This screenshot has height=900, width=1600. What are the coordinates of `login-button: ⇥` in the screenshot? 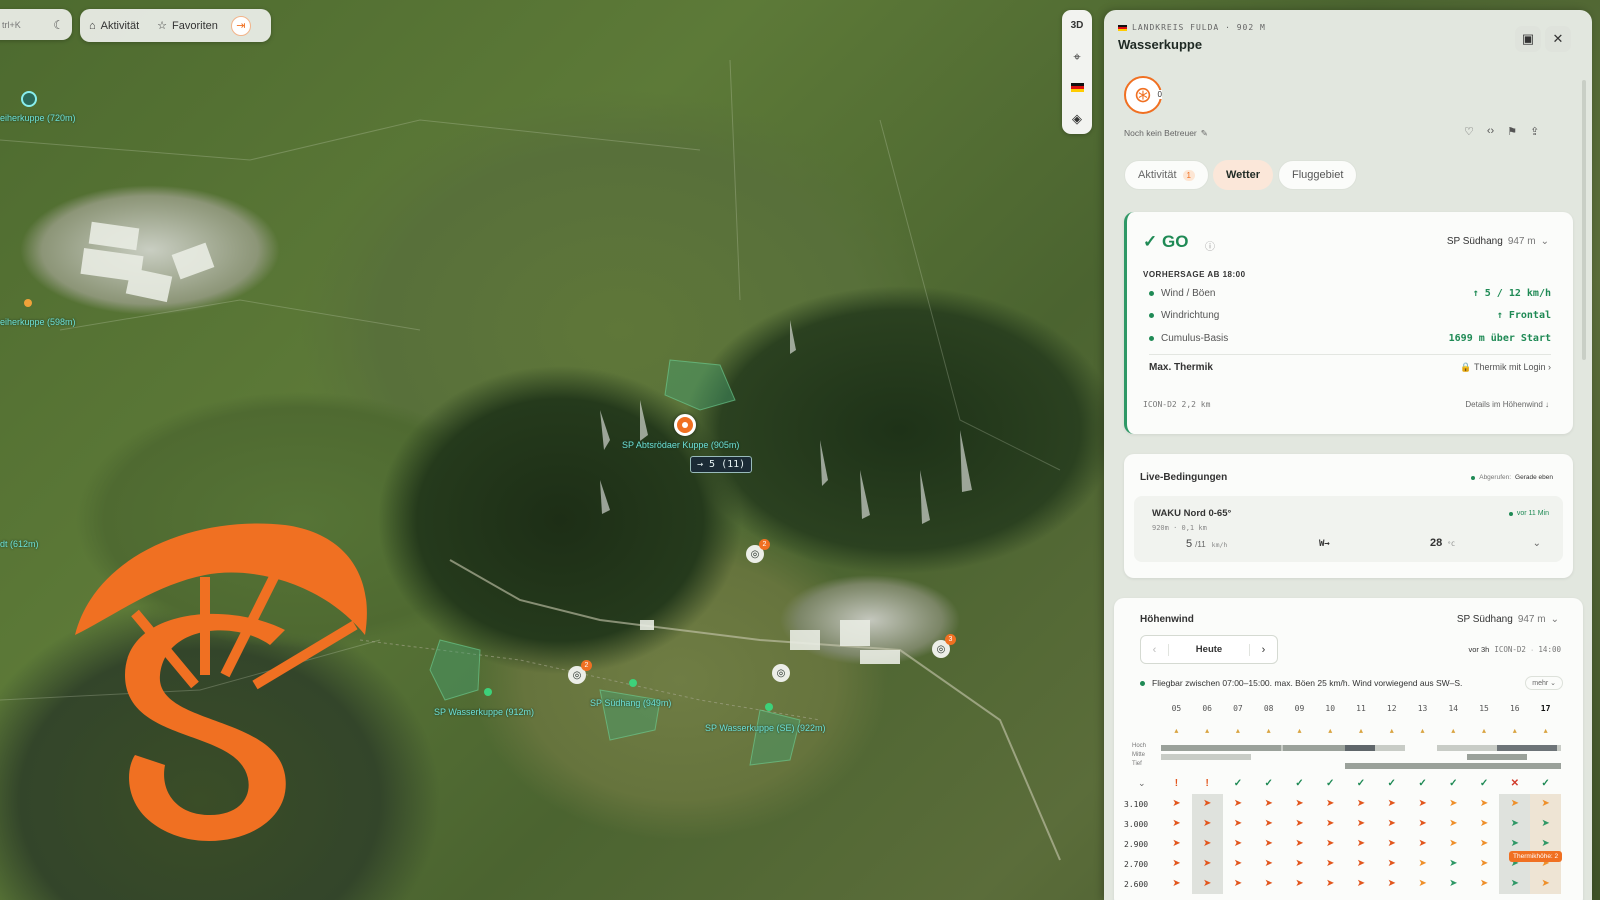 It's located at (240, 25).